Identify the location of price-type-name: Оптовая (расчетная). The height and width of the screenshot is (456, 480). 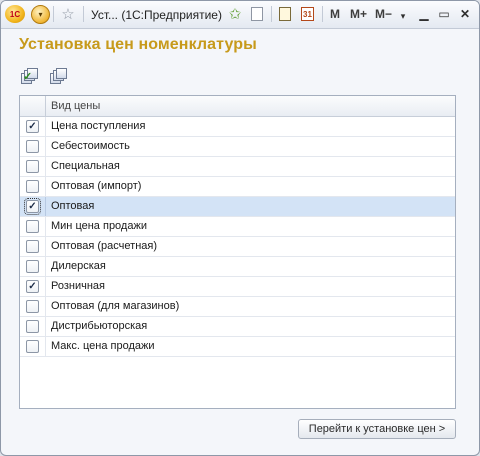
(104, 246).